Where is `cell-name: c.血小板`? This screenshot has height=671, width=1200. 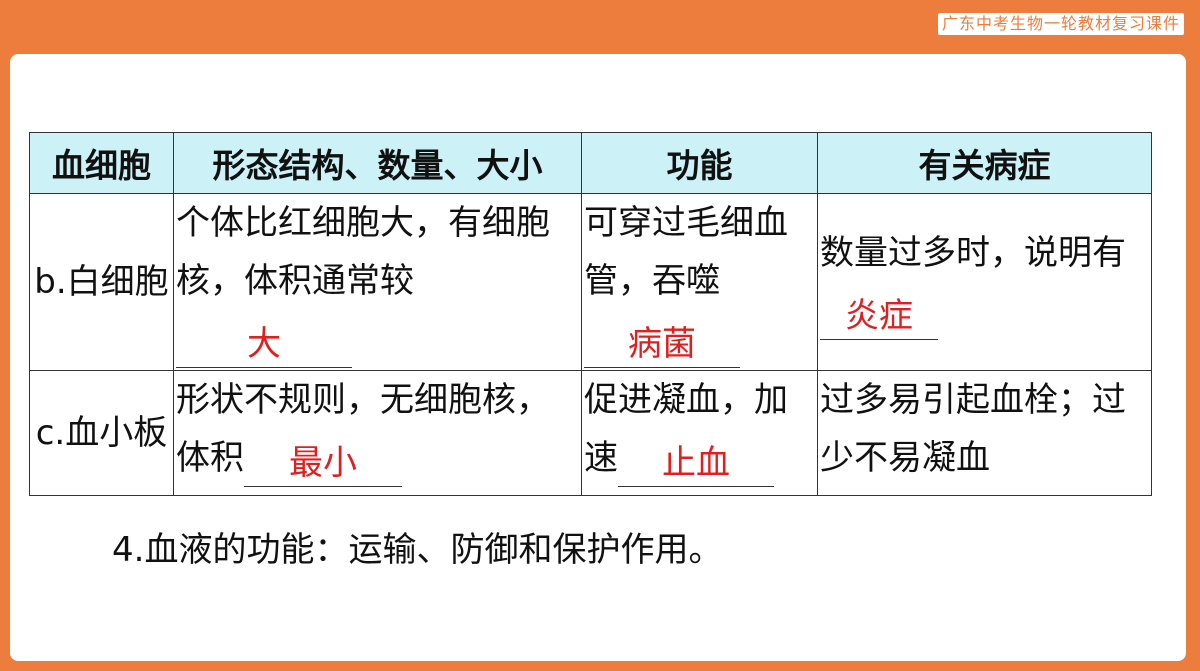 cell-name: c.血小板 is located at coordinates (101, 433).